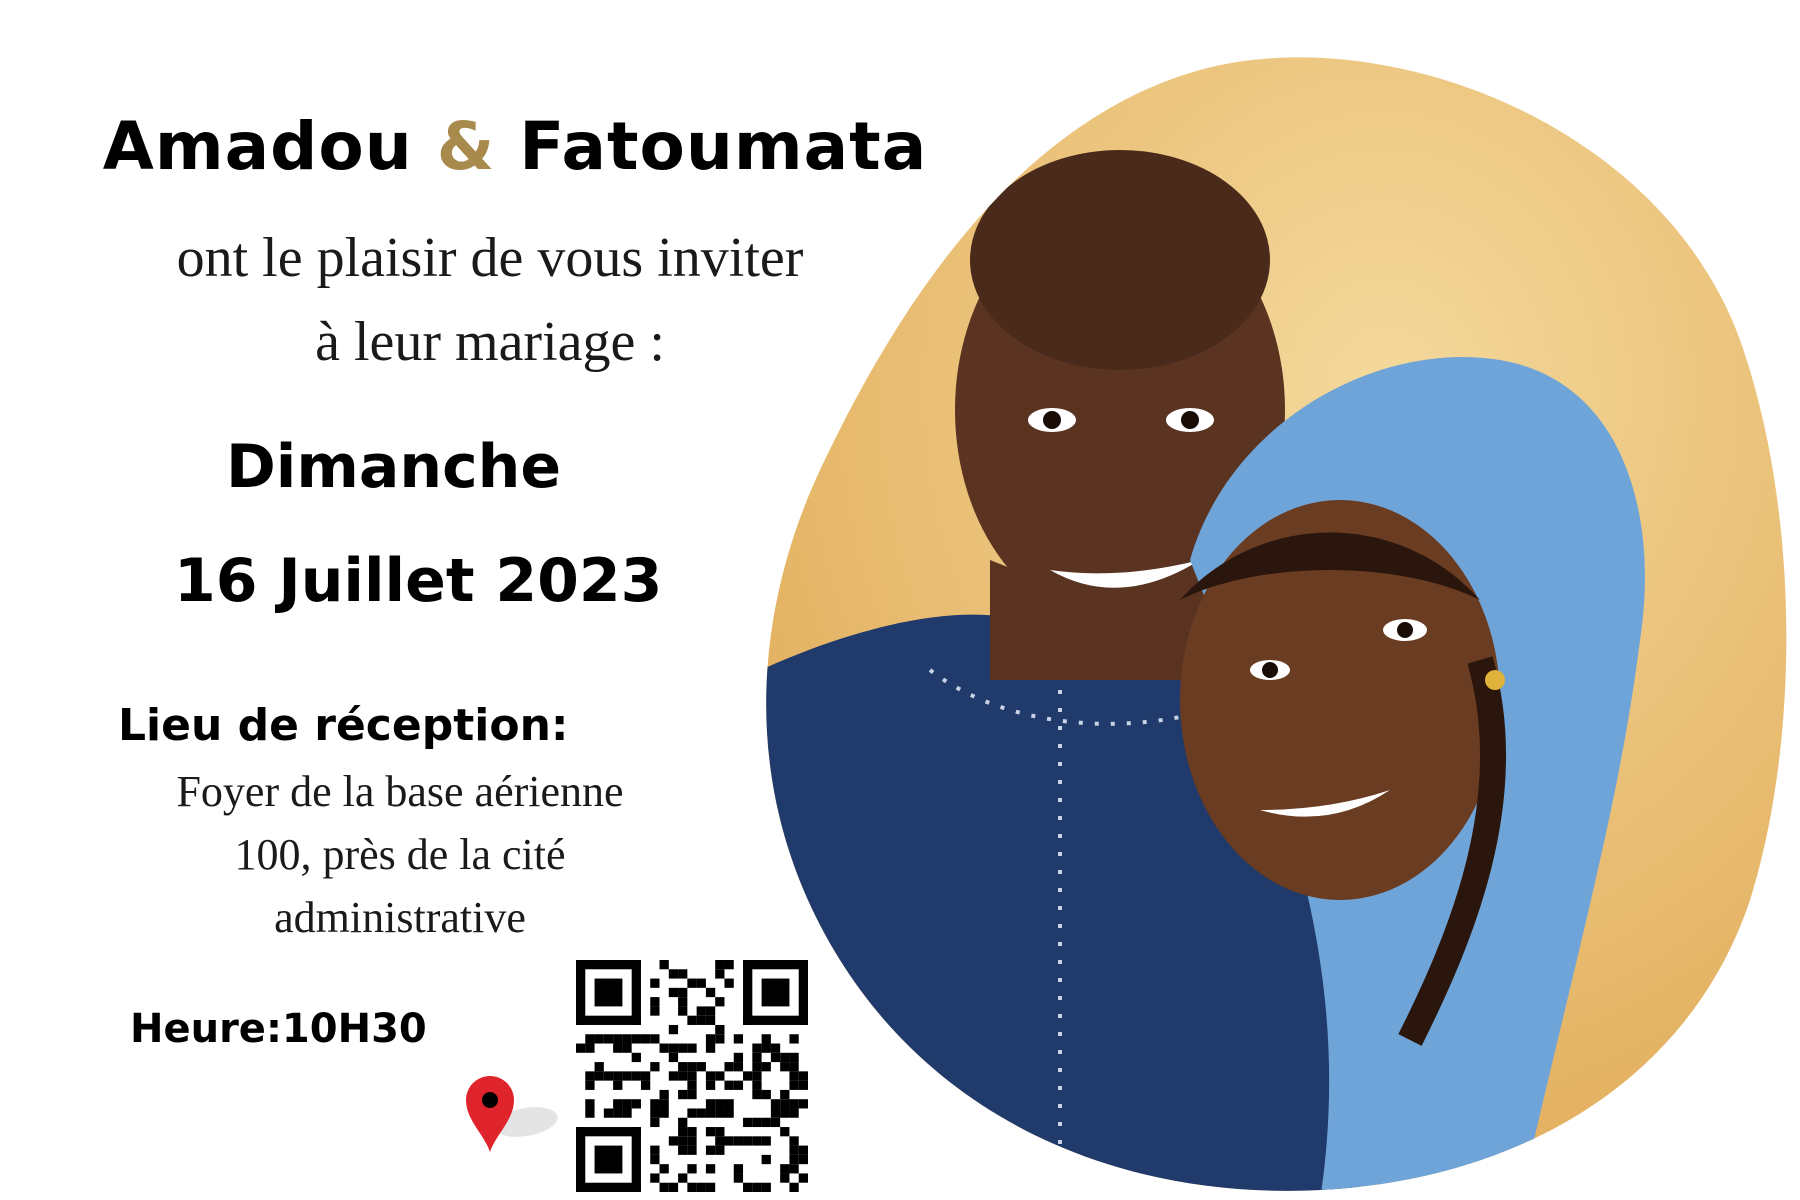 This screenshot has height=1200, width=1800. Describe the element at coordinates (400, 791) in the screenshot. I see `venue-line: Foyer de la base aérienne` at that location.